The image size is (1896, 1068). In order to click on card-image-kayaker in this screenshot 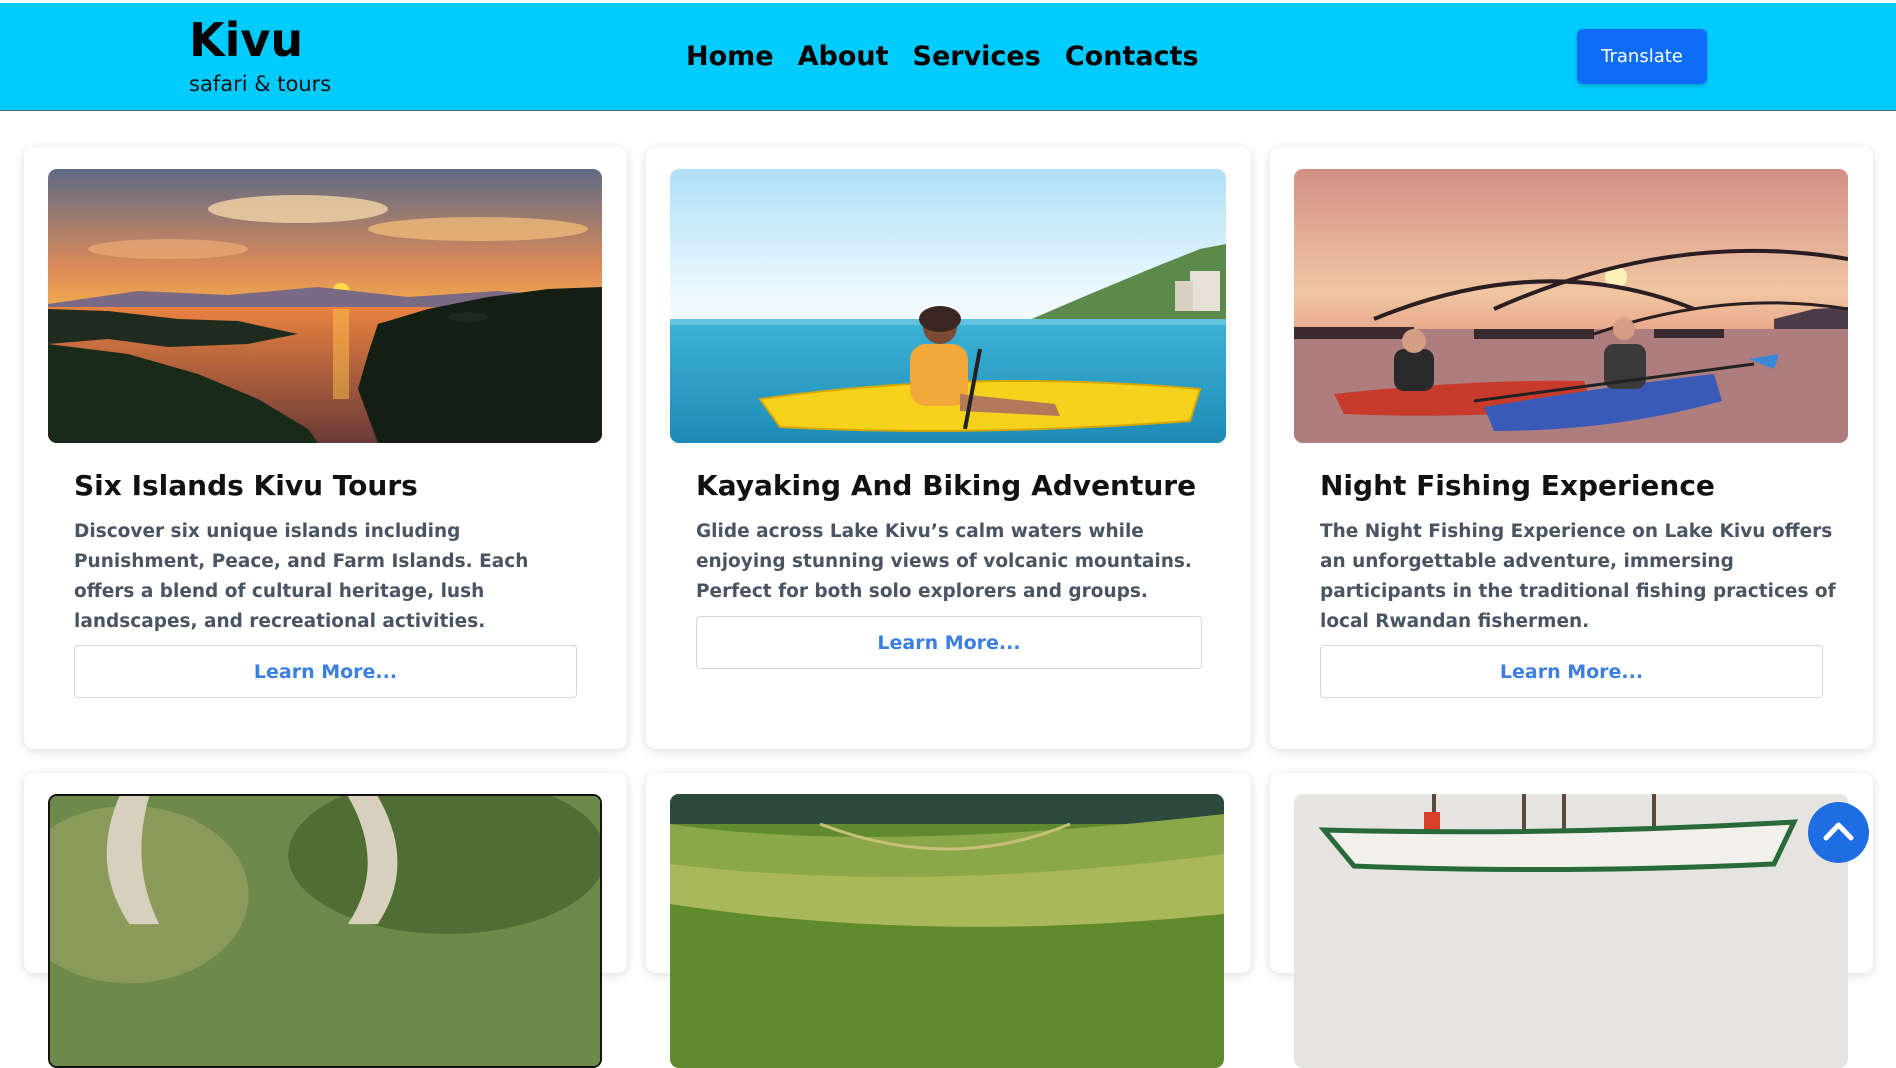, I will do `click(948, 306)`.